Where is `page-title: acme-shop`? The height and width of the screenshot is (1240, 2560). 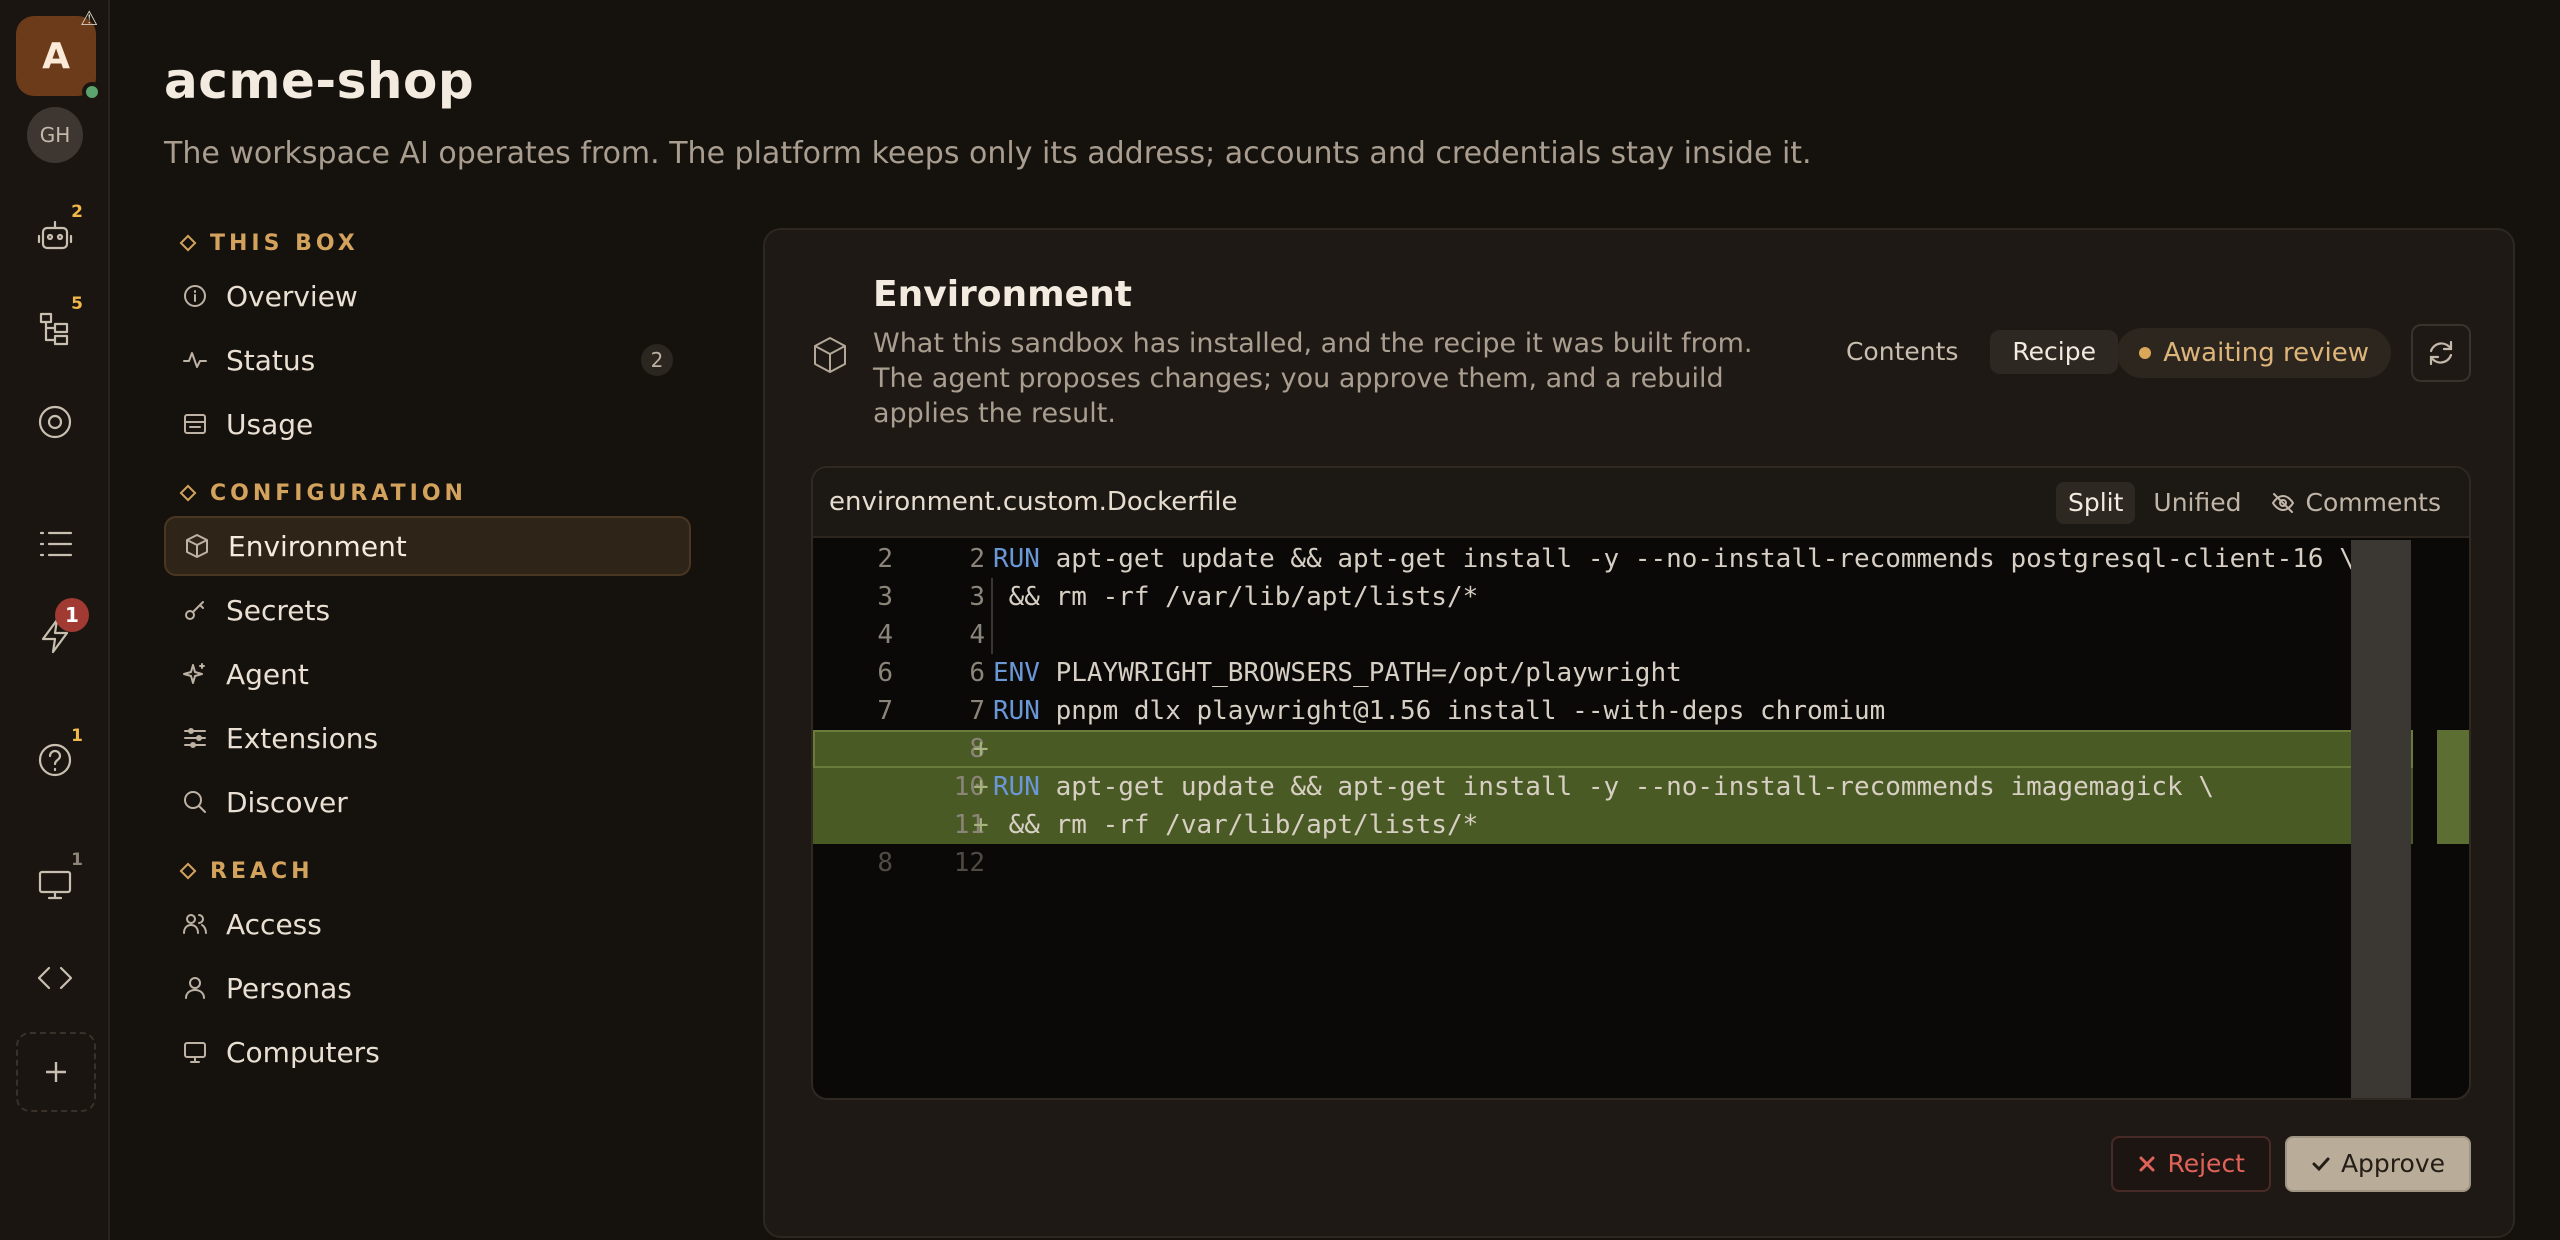
page-title: acme-shop is located at coordinates (319, 81).